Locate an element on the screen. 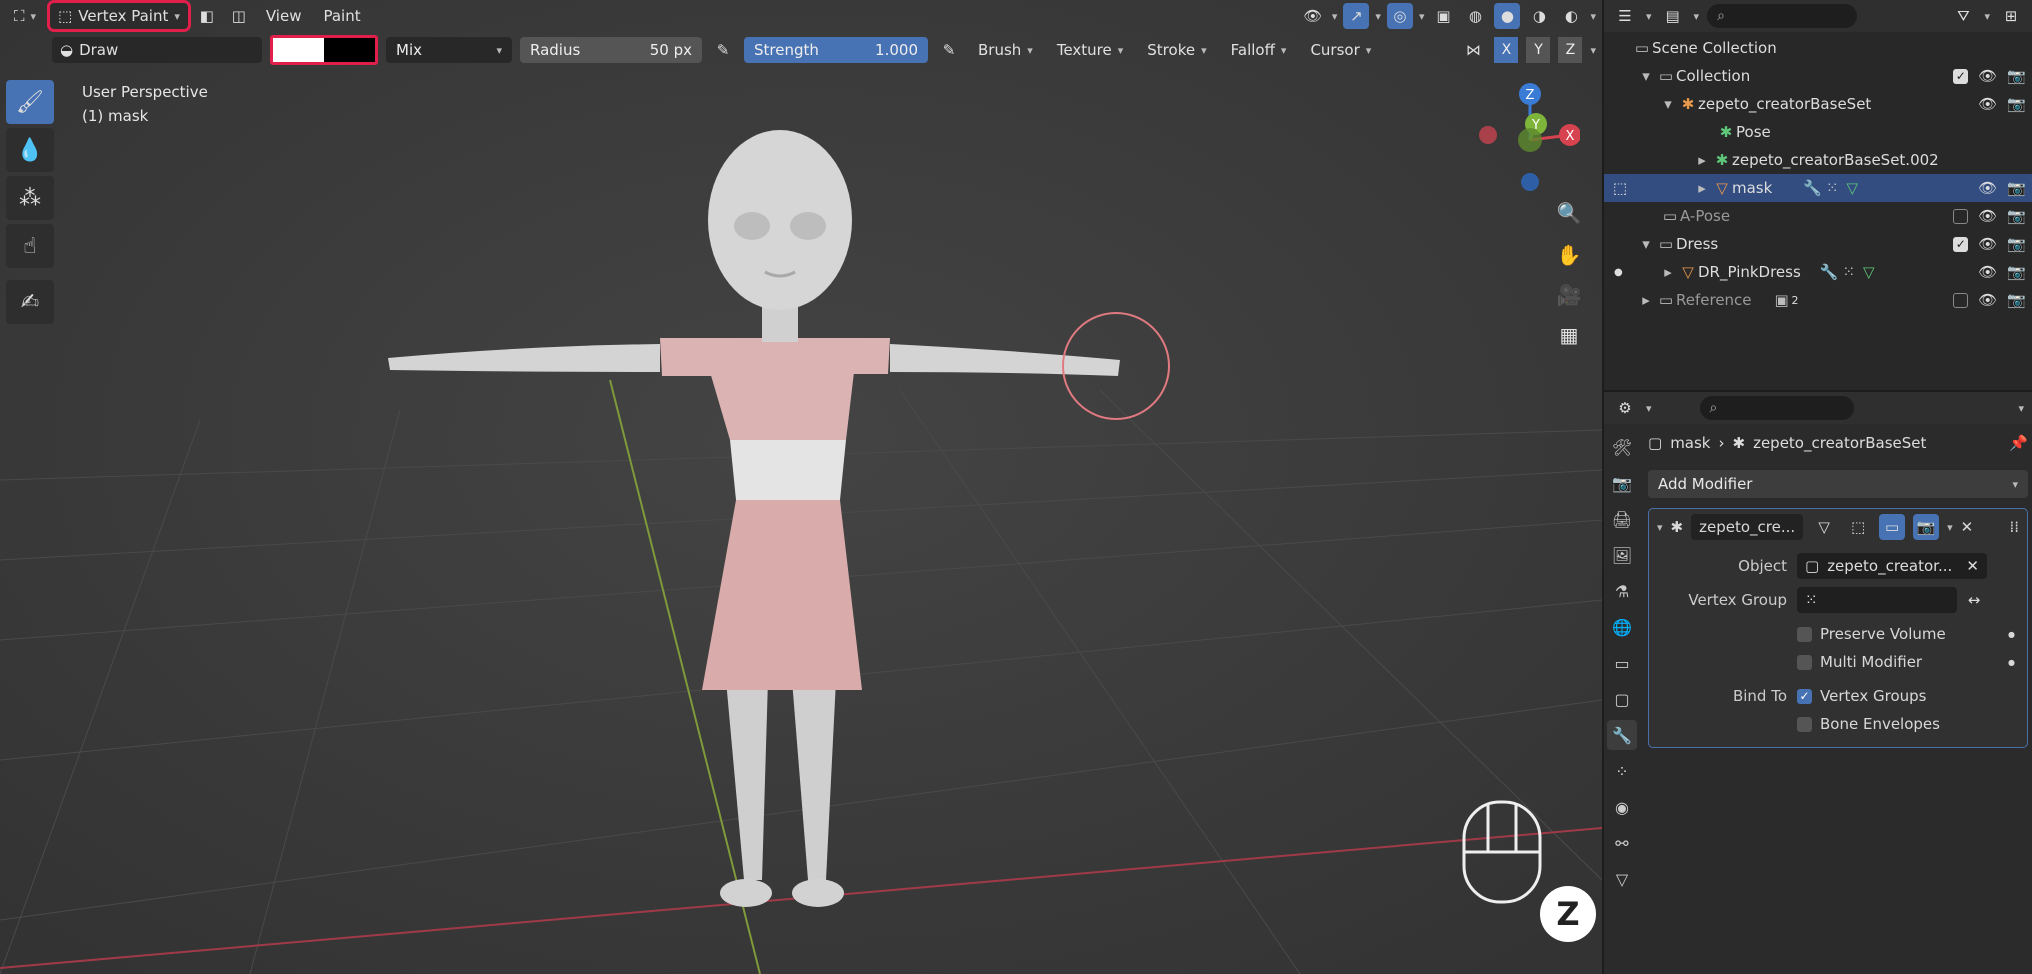 Image resolution: width=2032 pixels, height=974 pixels. object-field: ▢ zepeto_creator... ✕ is located at coordinates (1892, 566).